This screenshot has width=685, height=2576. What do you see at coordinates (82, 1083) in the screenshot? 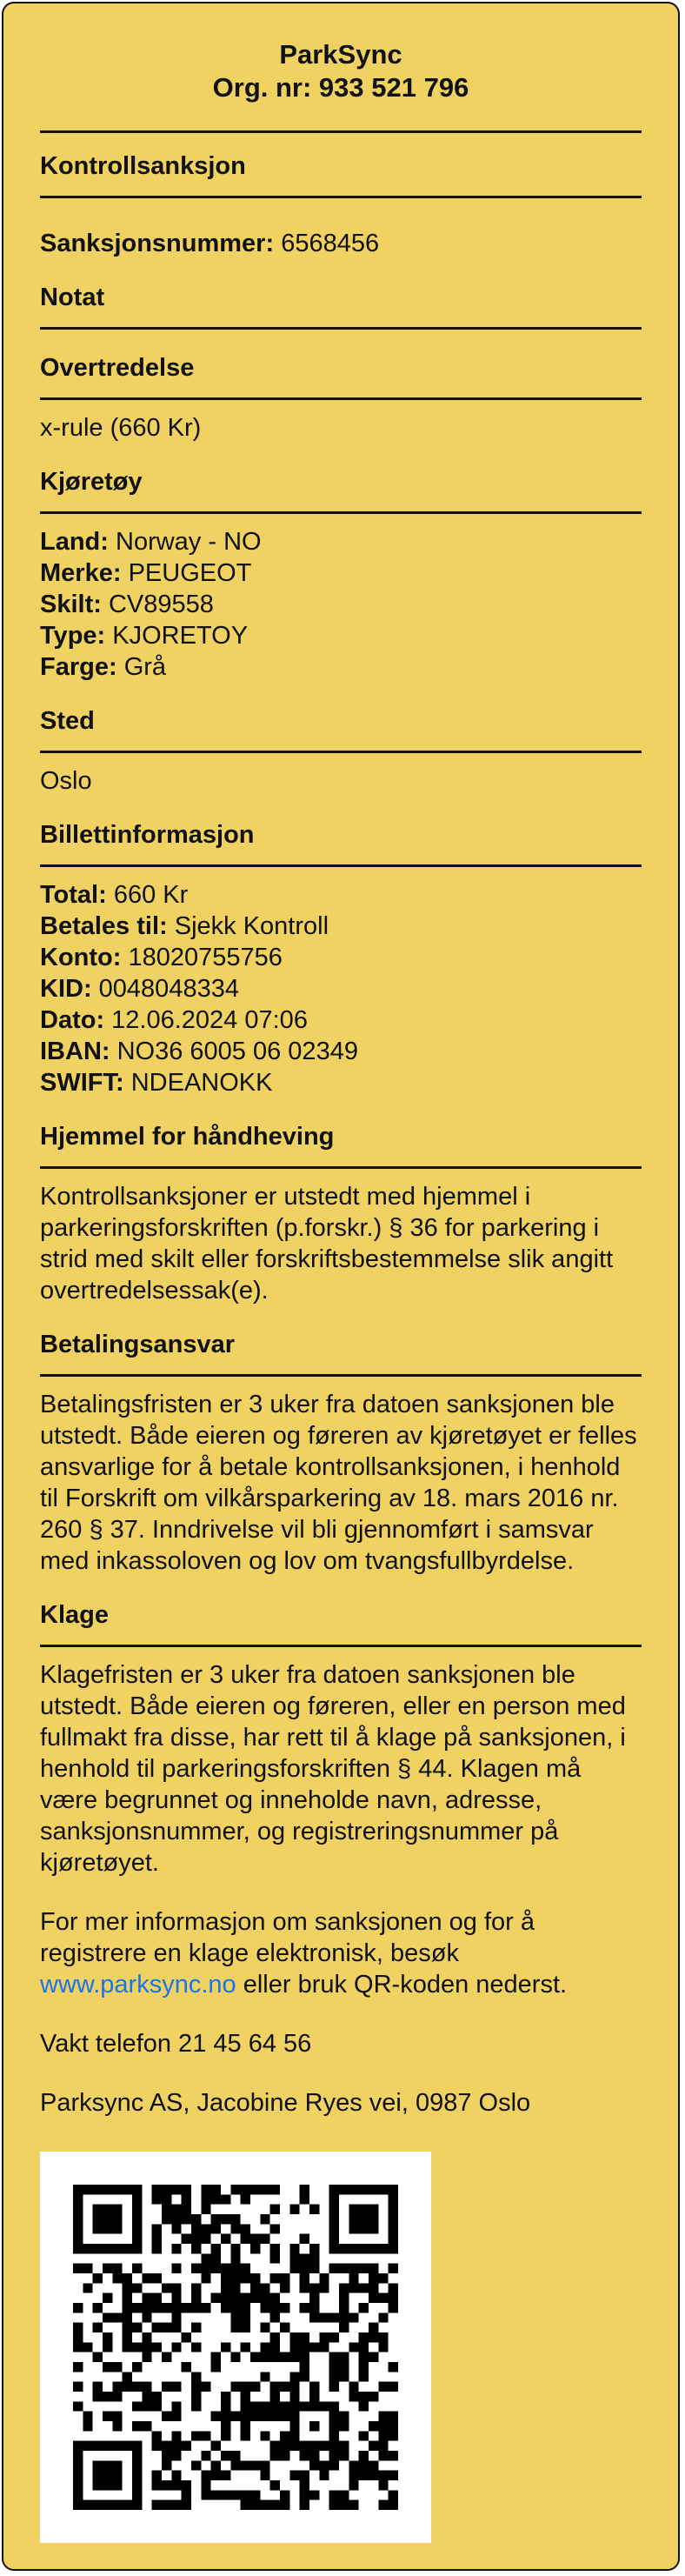
I see `swift-label: SWIFT:` at bounding box center [82, 1083].